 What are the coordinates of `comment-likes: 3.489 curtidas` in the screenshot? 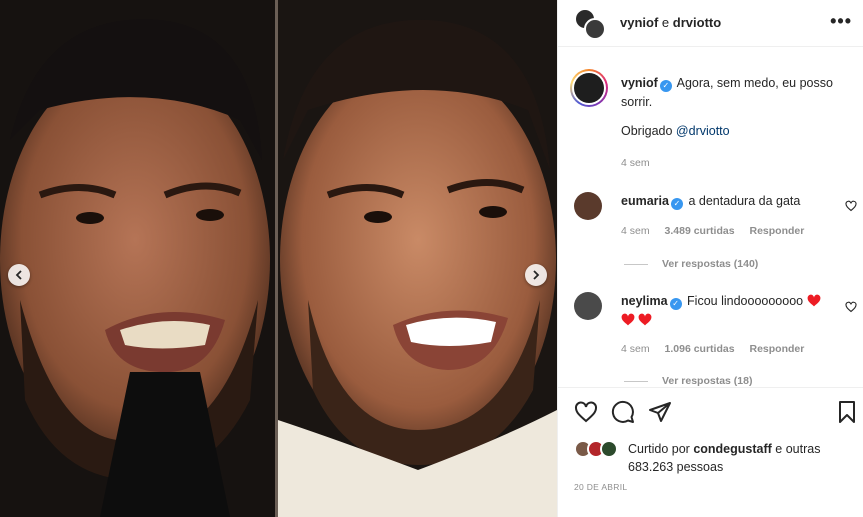 It's located at (700, 231).